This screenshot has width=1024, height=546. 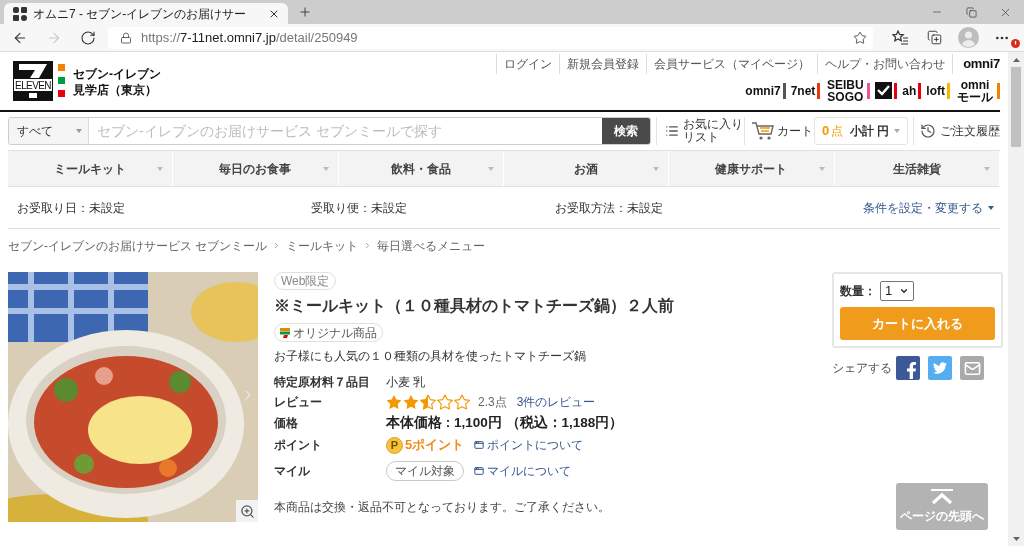 What do you see at coordinates (322, 245) in the screenshot?
I see `breadcrumb-link: ミールキット` at bounding box center [322, 245].